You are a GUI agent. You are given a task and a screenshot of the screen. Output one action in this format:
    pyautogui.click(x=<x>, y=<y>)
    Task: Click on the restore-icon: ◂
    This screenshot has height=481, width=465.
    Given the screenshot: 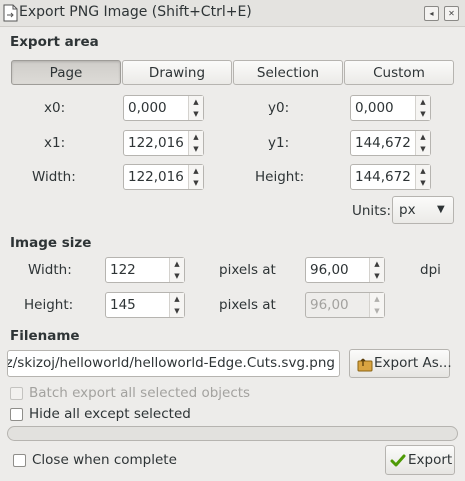 What is the action you would take?
    pyautogui.click(x=431, y=13)
    